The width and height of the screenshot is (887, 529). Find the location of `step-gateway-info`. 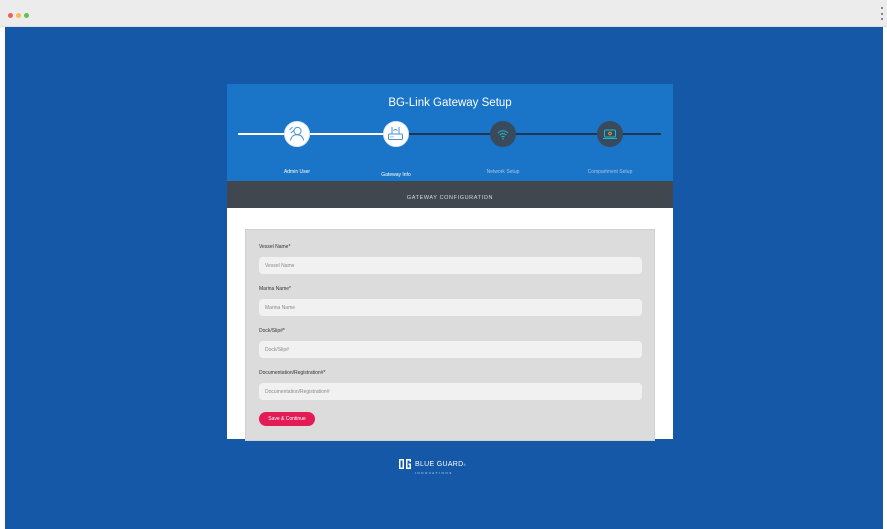

step-gateway-info is located at coordinates (396, 134).